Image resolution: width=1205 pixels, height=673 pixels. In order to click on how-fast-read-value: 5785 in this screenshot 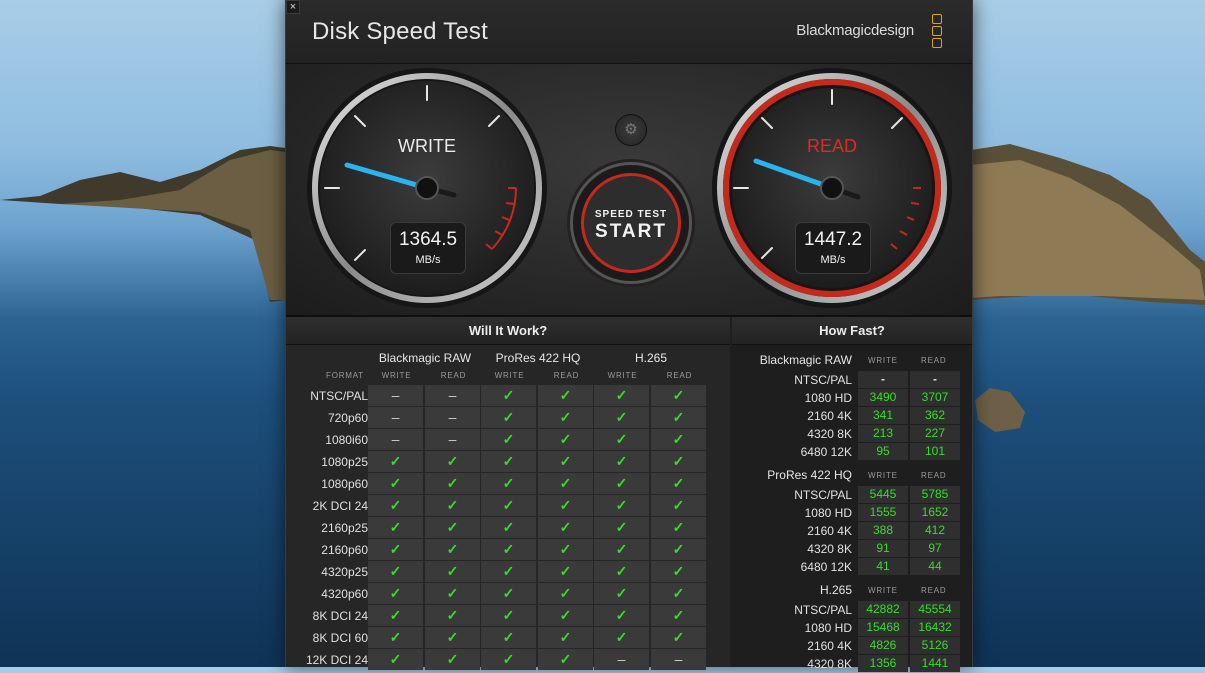, I will do `click(935, 494)`.